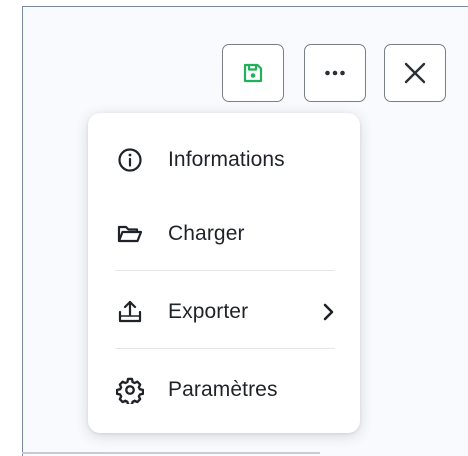 This screenshot has height=456, width=468. What do you see at coordinates (328, 312) in the screenshot?
I see `chevron-right-icon` at bounding box center [328, 312].